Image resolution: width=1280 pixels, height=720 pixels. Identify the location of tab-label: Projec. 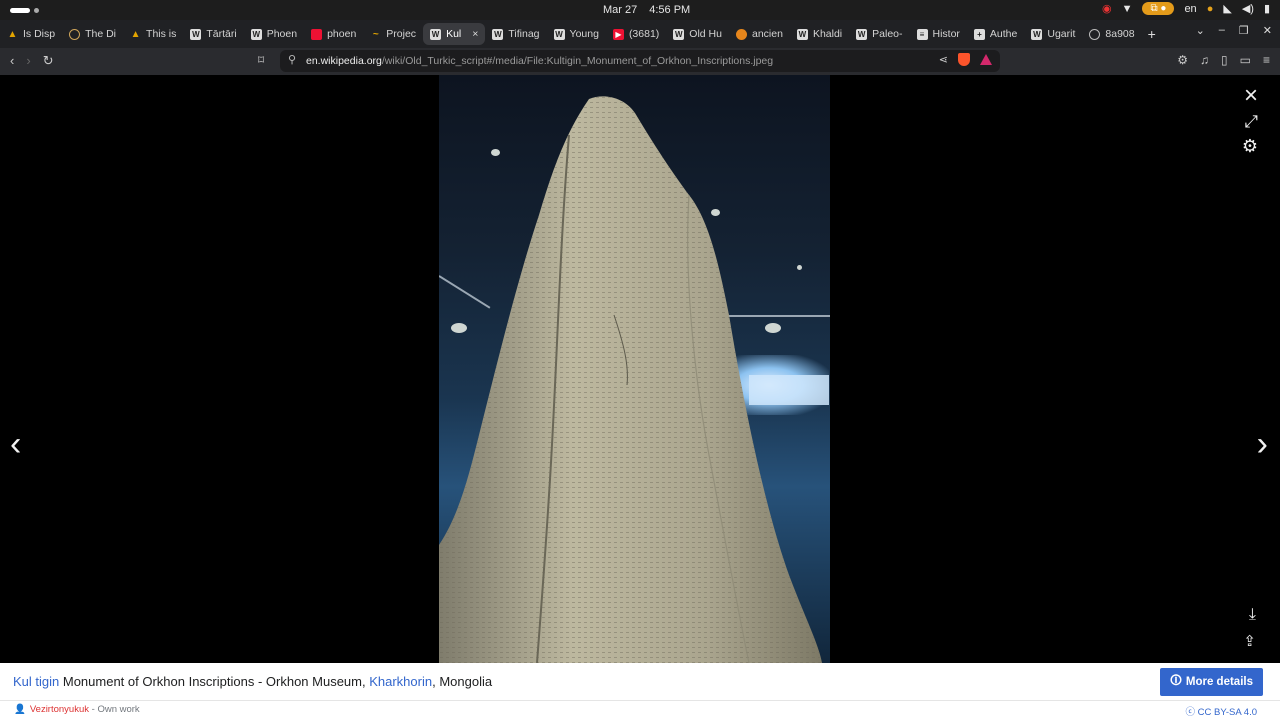
(401, 34).